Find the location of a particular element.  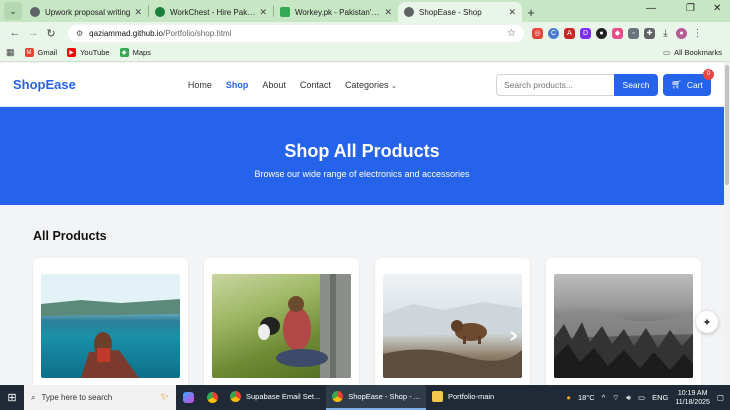

extension-icon: ◎ is located at coordinates (537, 33).